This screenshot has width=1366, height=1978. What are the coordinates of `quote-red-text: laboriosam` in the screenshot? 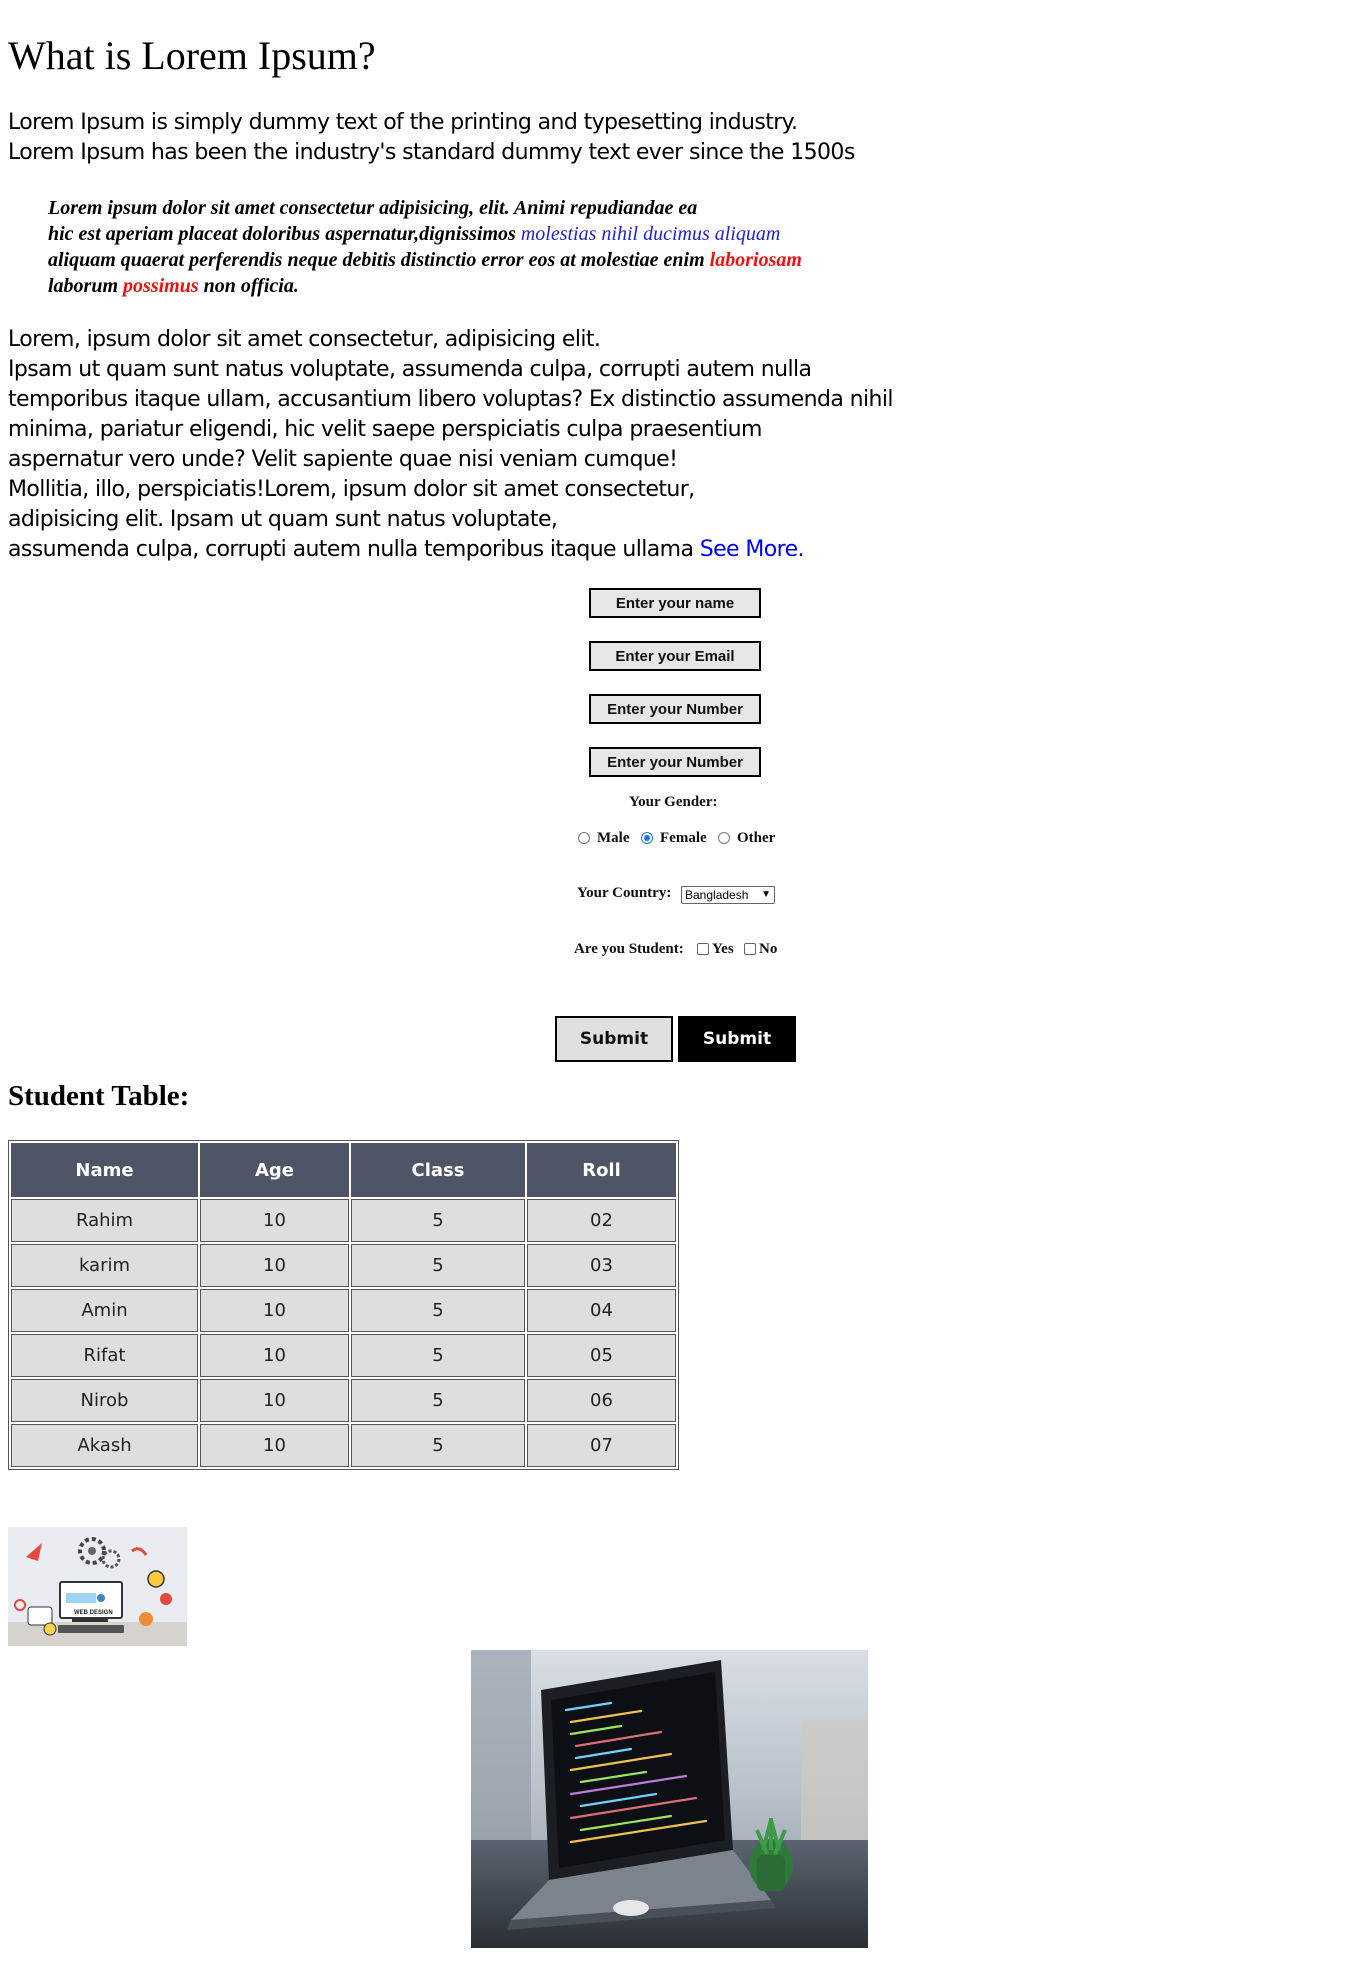 It's located at (755, 260).